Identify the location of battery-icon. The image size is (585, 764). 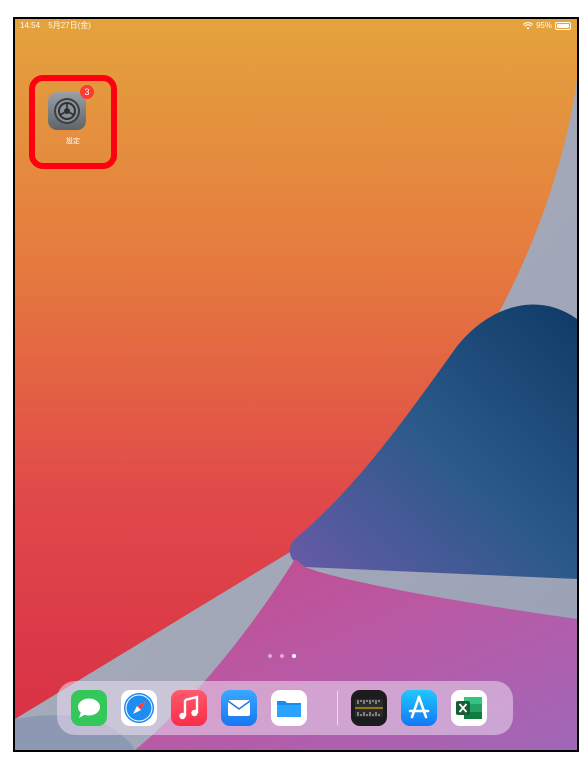
(563, 26).